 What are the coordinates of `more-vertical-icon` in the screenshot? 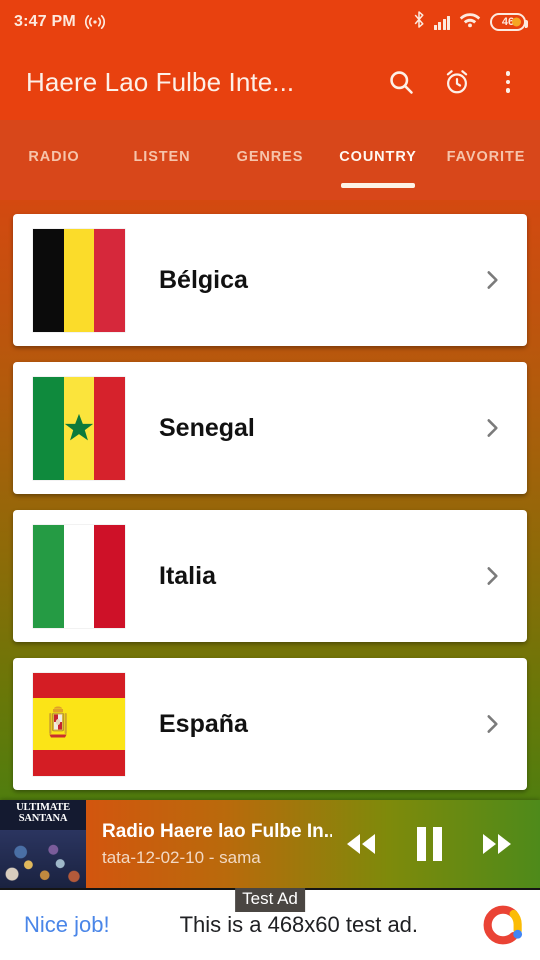 It's located at (508, 82).